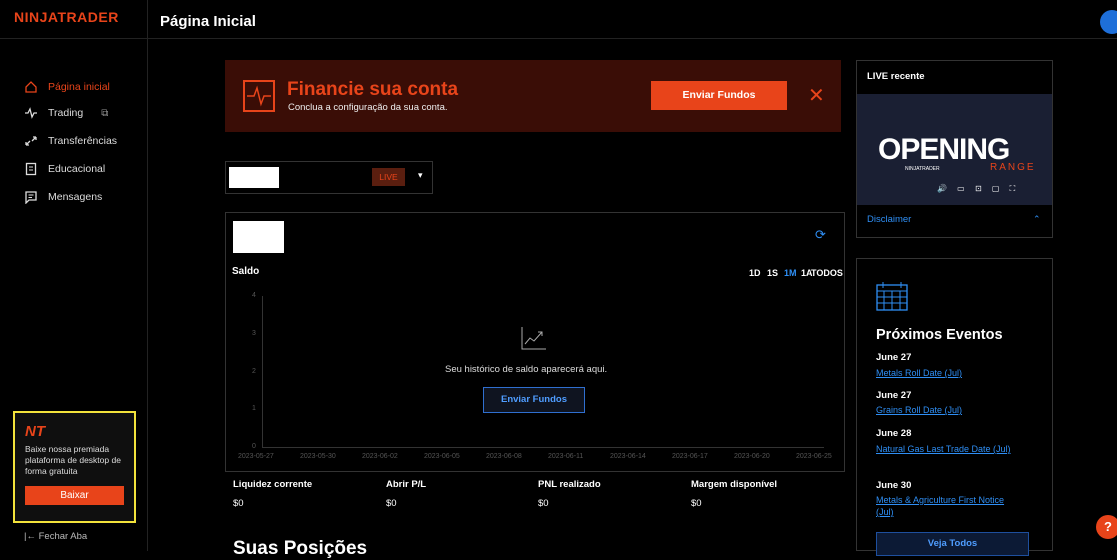 The width and height of the screenshot is (1117, 560). I want to click on collapse-arrow-icon: |←, so click(30, 536).